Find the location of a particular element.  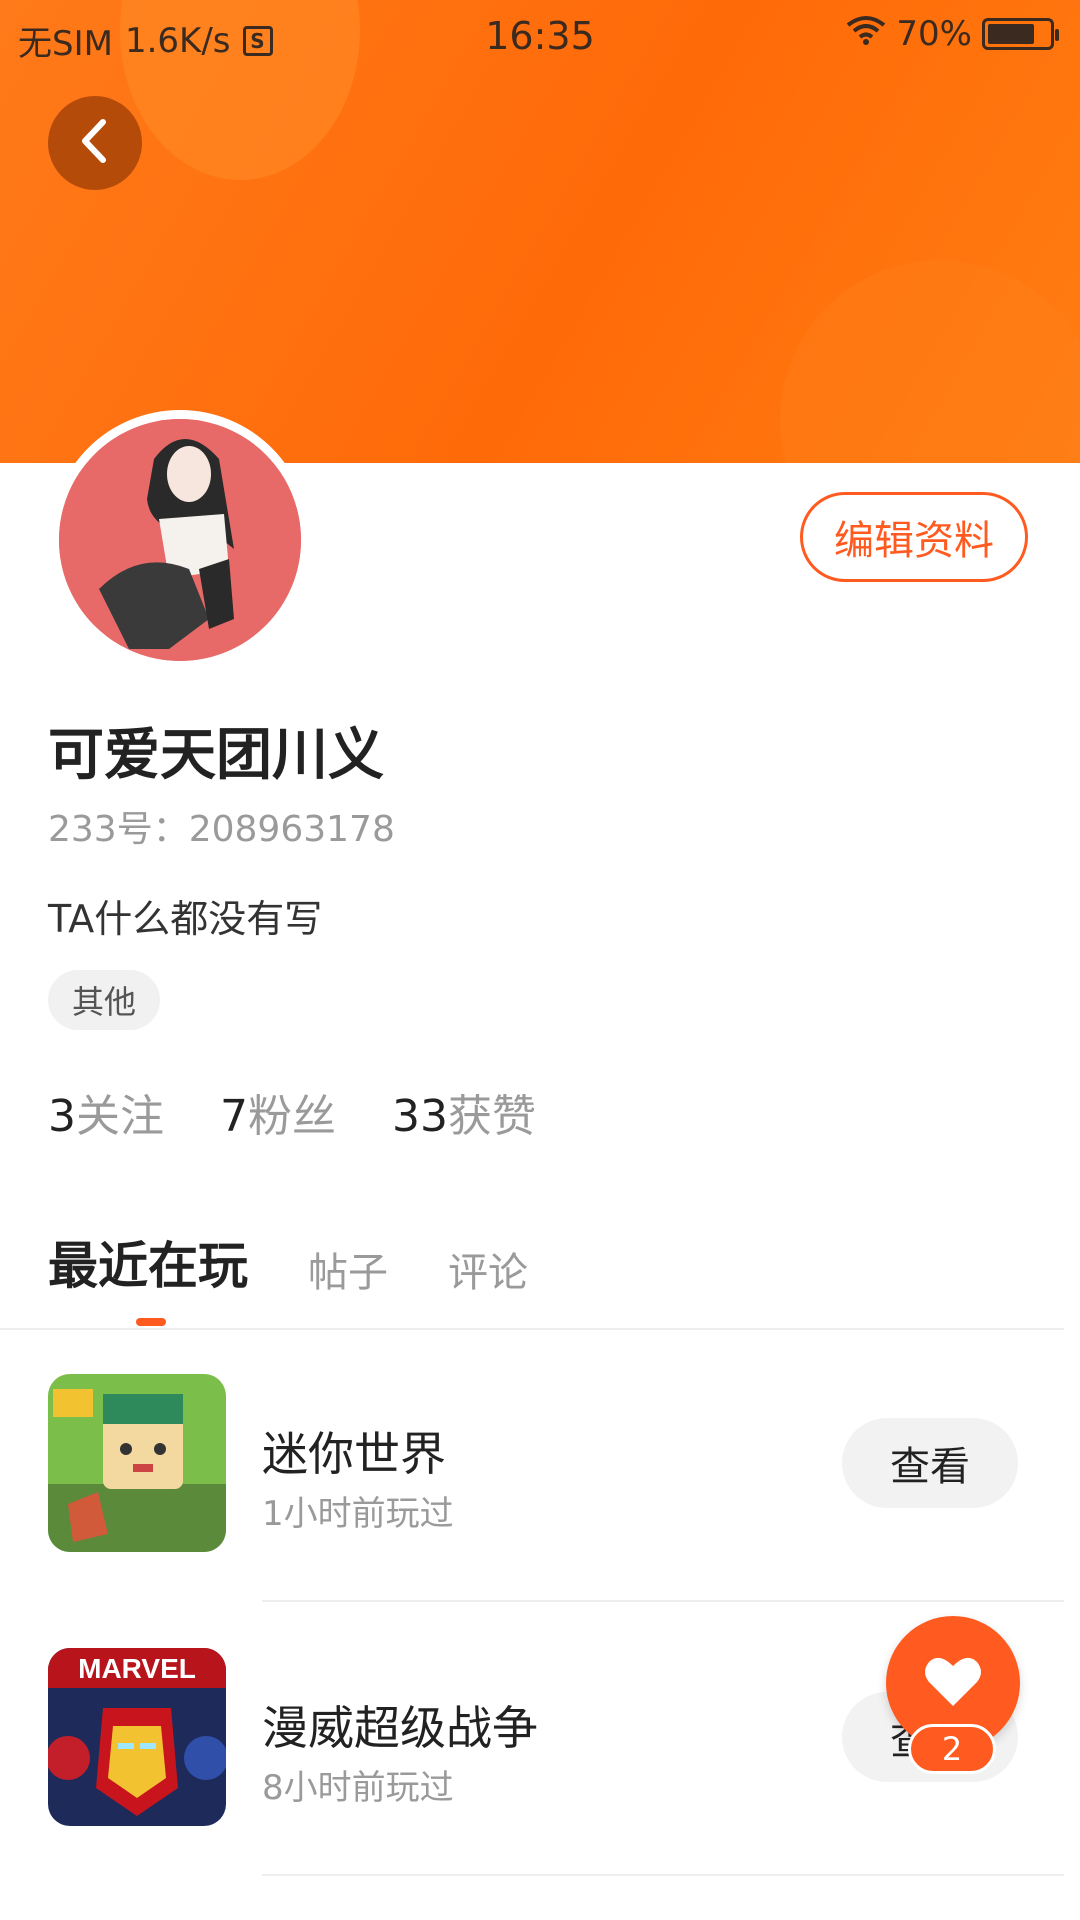

wifi-icon is located at coordinates (866, 34).